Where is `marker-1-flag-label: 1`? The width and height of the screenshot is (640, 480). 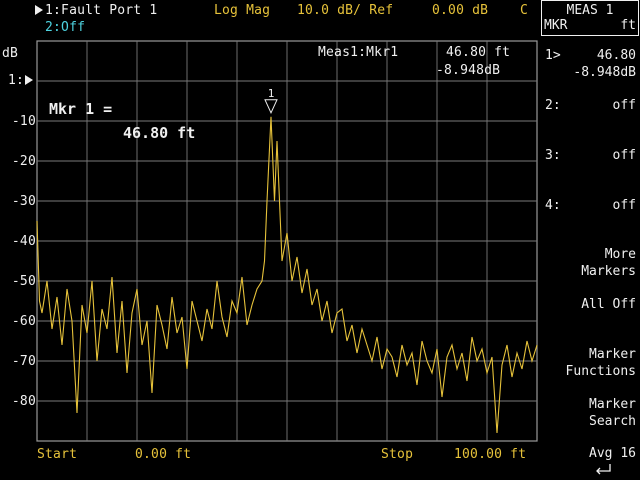 marker-1-flag-label: 1 is located at coordinates (271, 93).